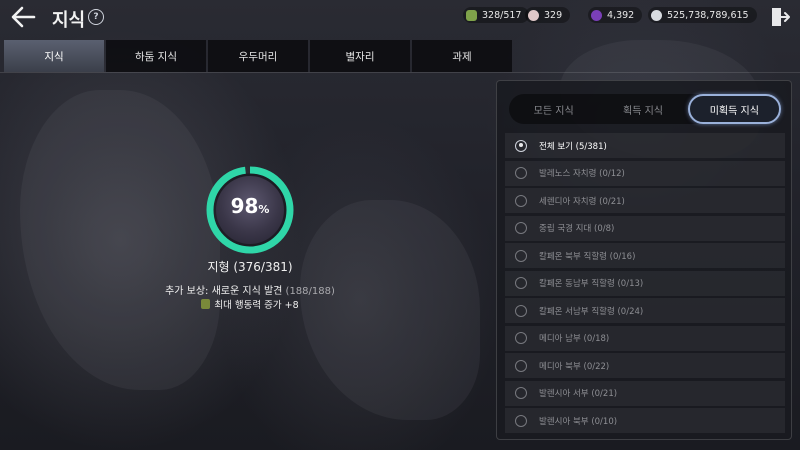 This screenshot has width=800, height=450. I want to click on resource-silver: 525,738,789,615, so click(702, 15).